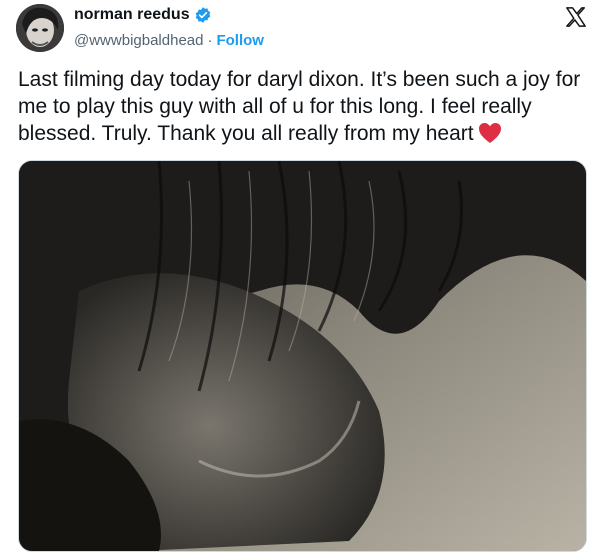 The image size is (603, 556). I want to click on handle-row: @wwwbigbaldhead · Follow, so click(169, 40).